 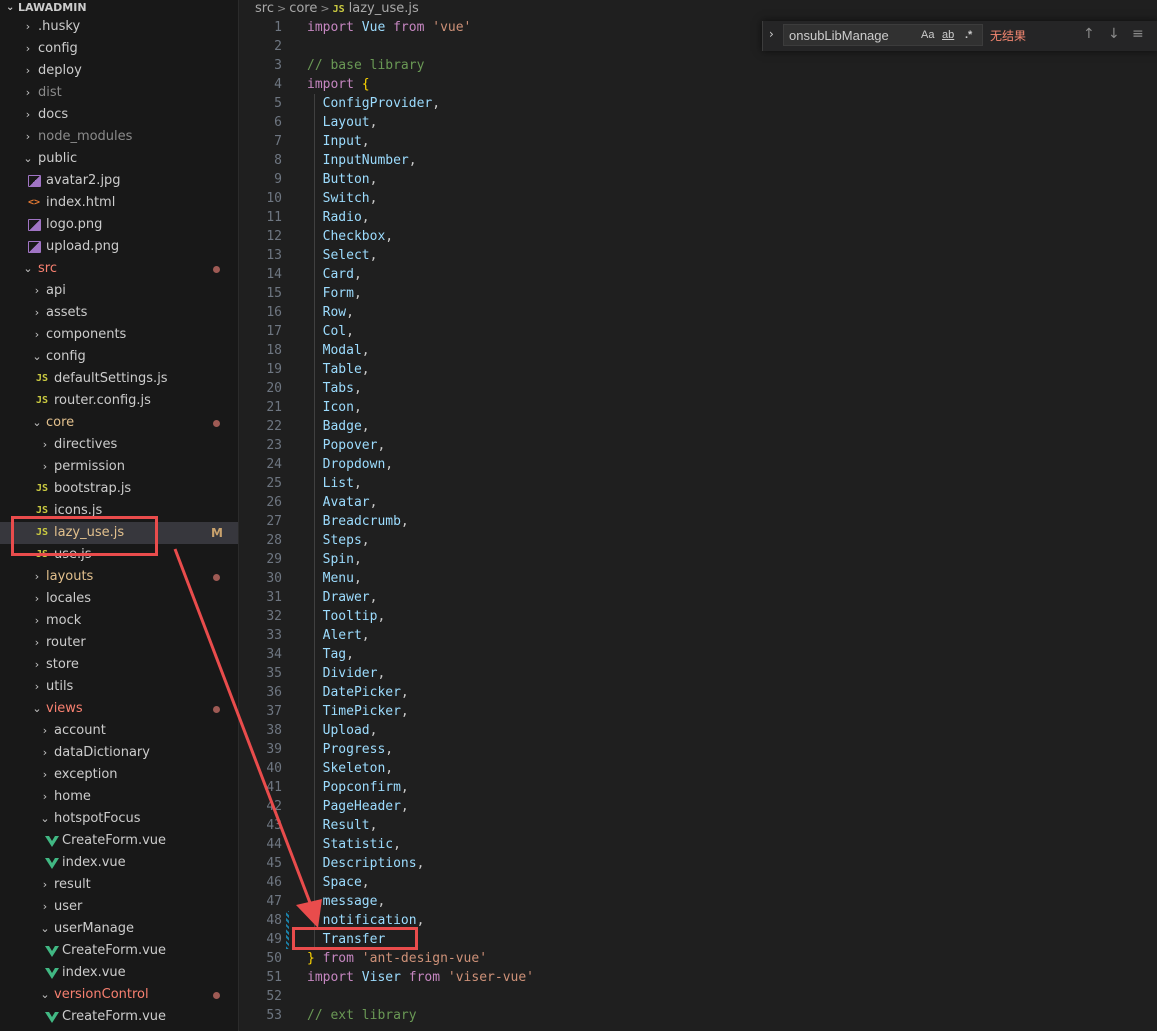 What do you see at coordinates (849, 35) in the screenshot?
I see `find-input` at bounding box center [849, 35].